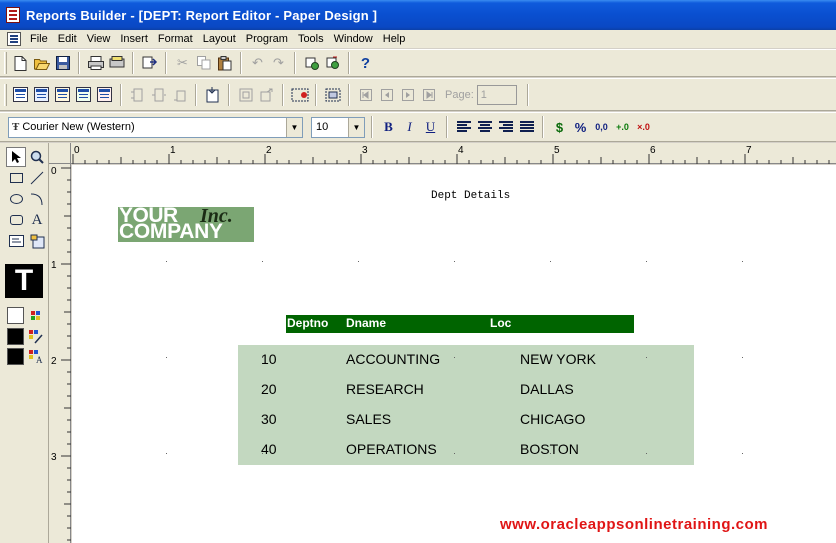 The width and height of the screenshot is (836, 543). I want to click on ellipse-tool-icon, so click(16, 199).